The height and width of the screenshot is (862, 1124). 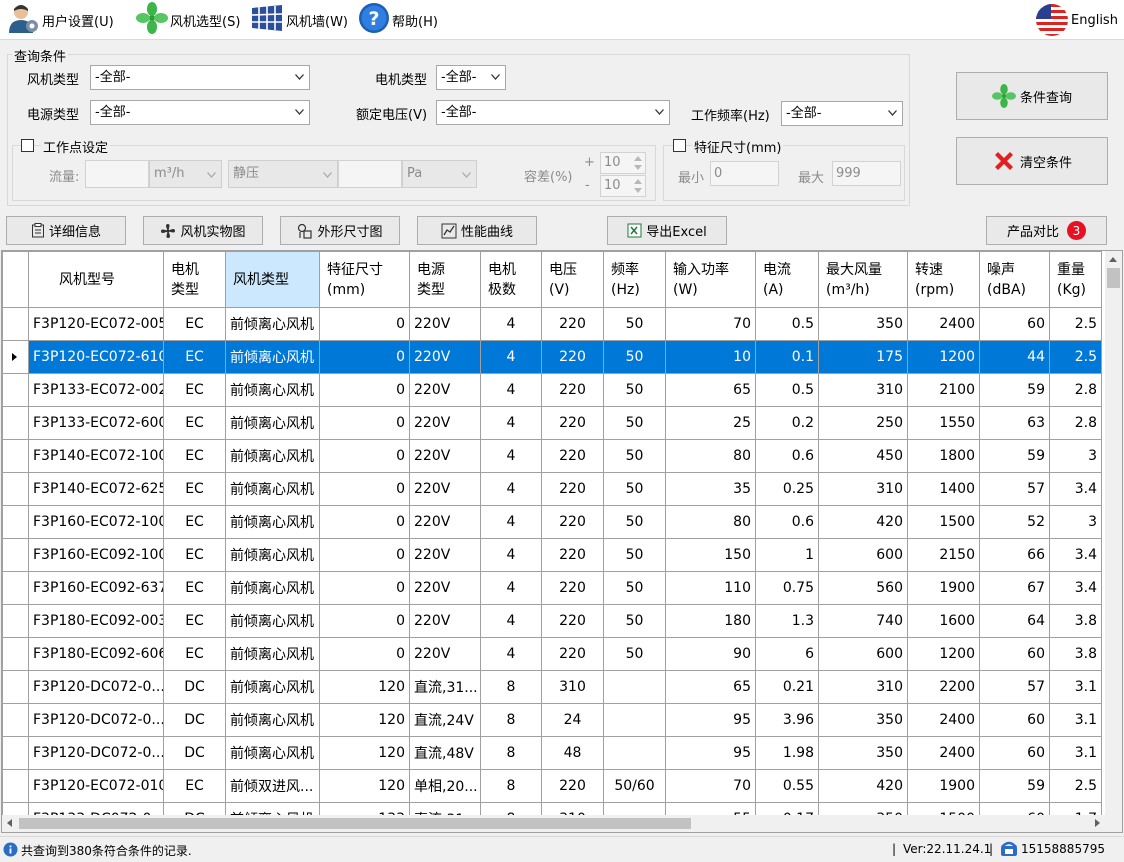 I want to click on table-cell: 250, so click(x=863, y=423).